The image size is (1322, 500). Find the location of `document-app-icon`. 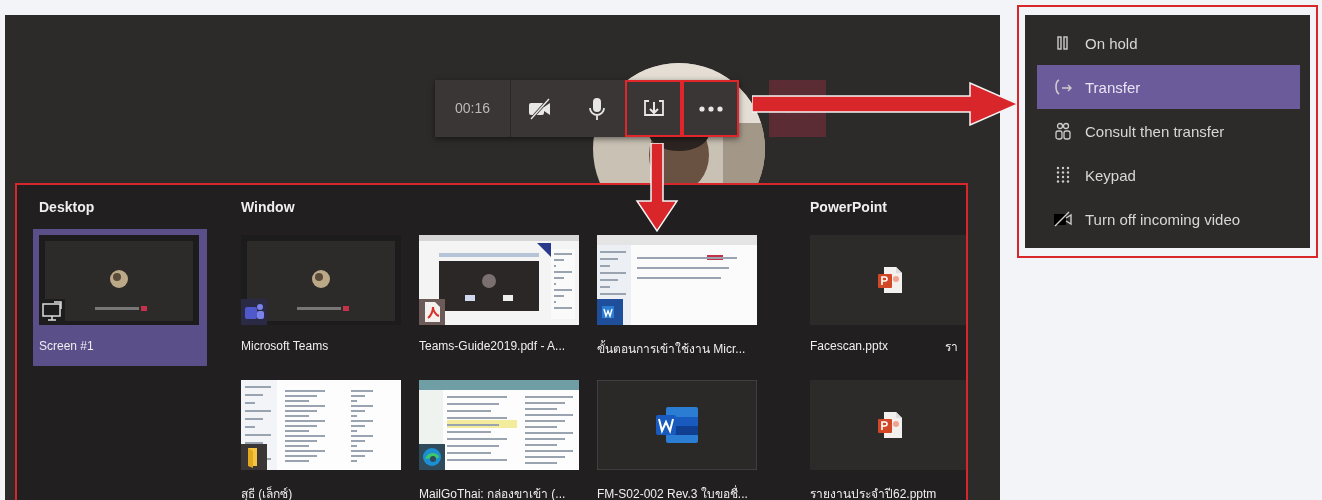

document-app-icon is located at coordinates (610, 312).